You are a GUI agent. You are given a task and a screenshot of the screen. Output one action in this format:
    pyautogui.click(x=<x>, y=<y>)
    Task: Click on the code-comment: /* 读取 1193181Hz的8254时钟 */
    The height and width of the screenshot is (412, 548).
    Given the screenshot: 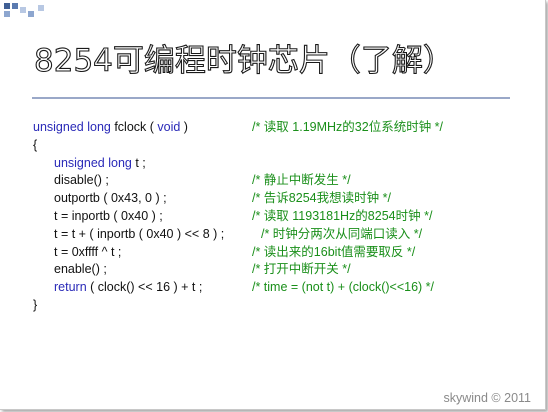 What is the action you would take?
    pyautogui.click(x=342, y=215)
    